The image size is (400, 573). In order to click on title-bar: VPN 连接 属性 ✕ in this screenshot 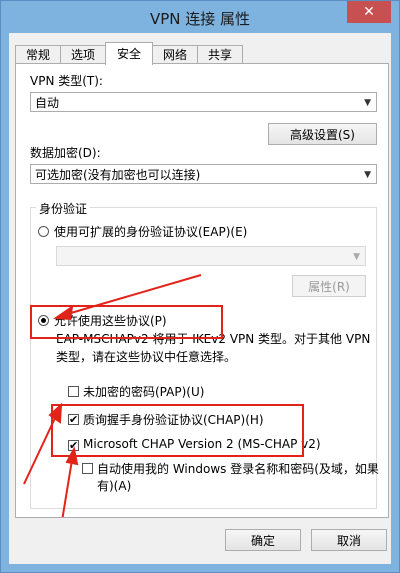, I will do `click(200, 17)`.